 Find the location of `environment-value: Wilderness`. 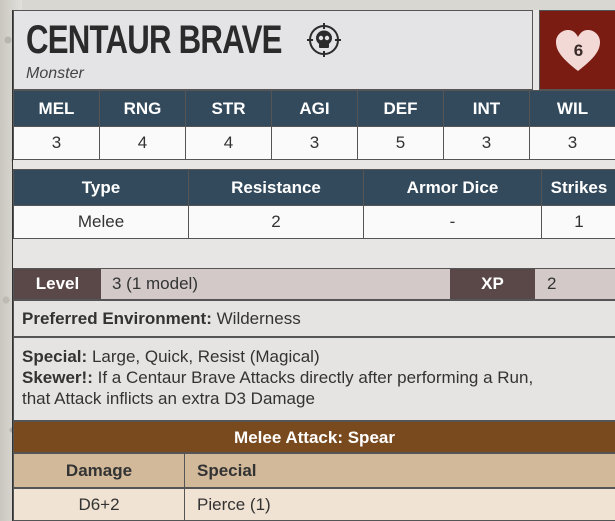

environment-value: Wilderness is located at coordinates (258, 318).